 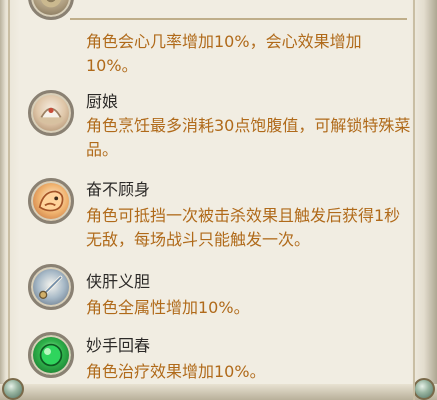 I want to click on talent-name: 妙手回春, so click(x=118, y=345).